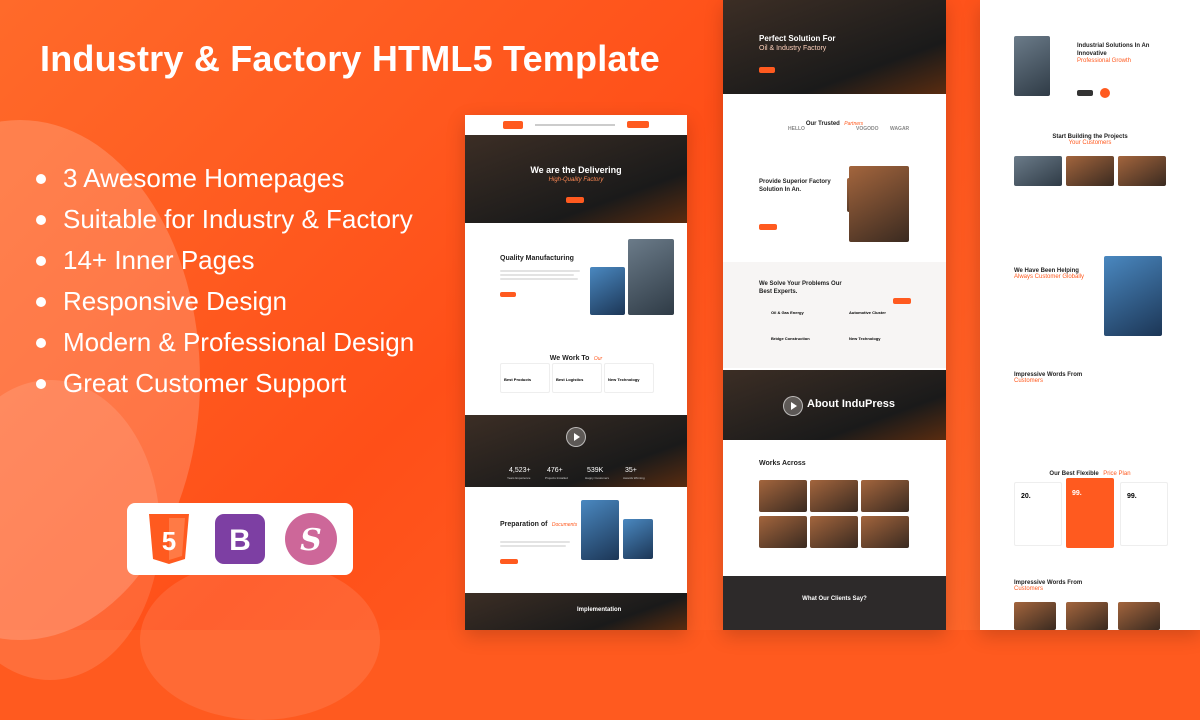 Image resolution: width=1200 pixels, height=720 pixels. I want to click on stat-value: 476+, so click(555, 470).